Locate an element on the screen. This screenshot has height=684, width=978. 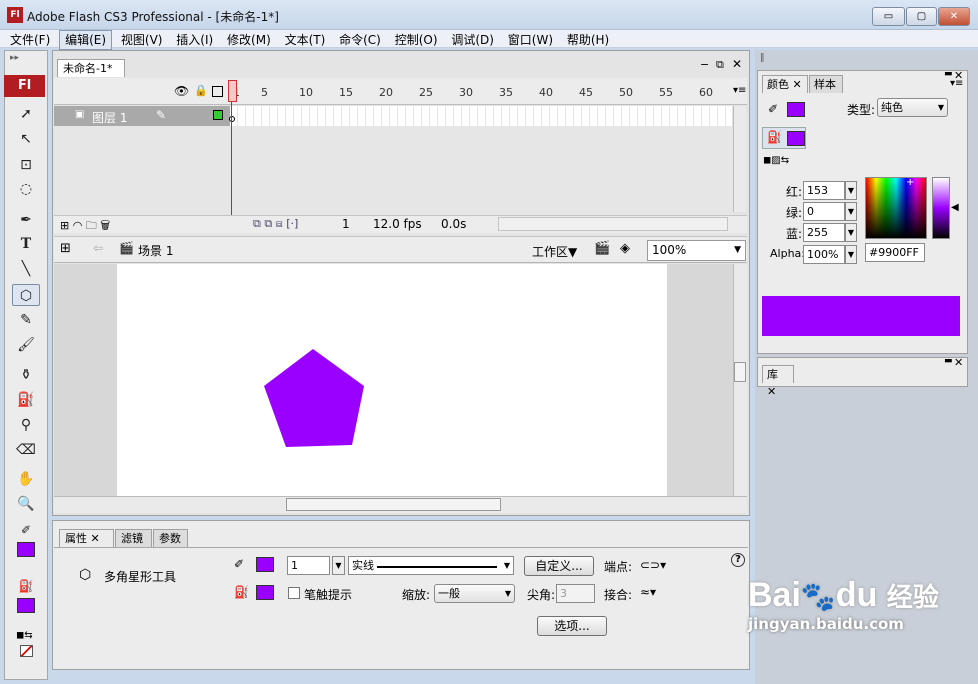
dock-grip-icon: ‖ is located at coordinates (762, 58).